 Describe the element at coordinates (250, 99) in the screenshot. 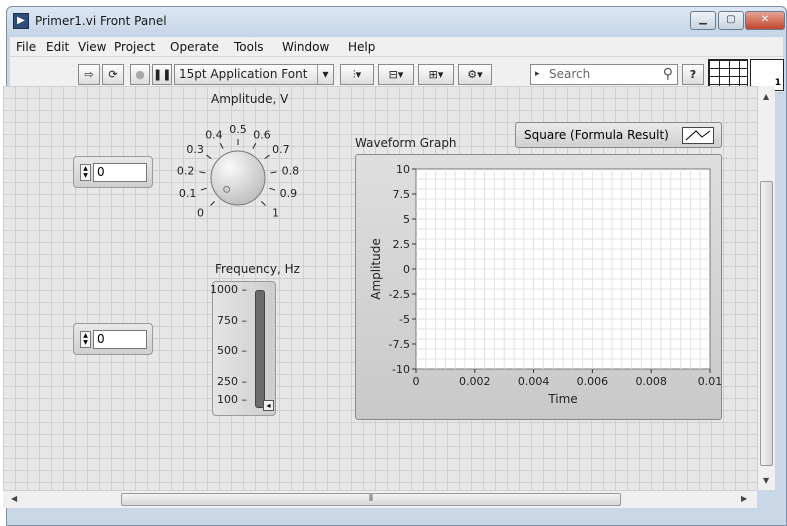

I see `knob-label: Amplitude, V` at that location.